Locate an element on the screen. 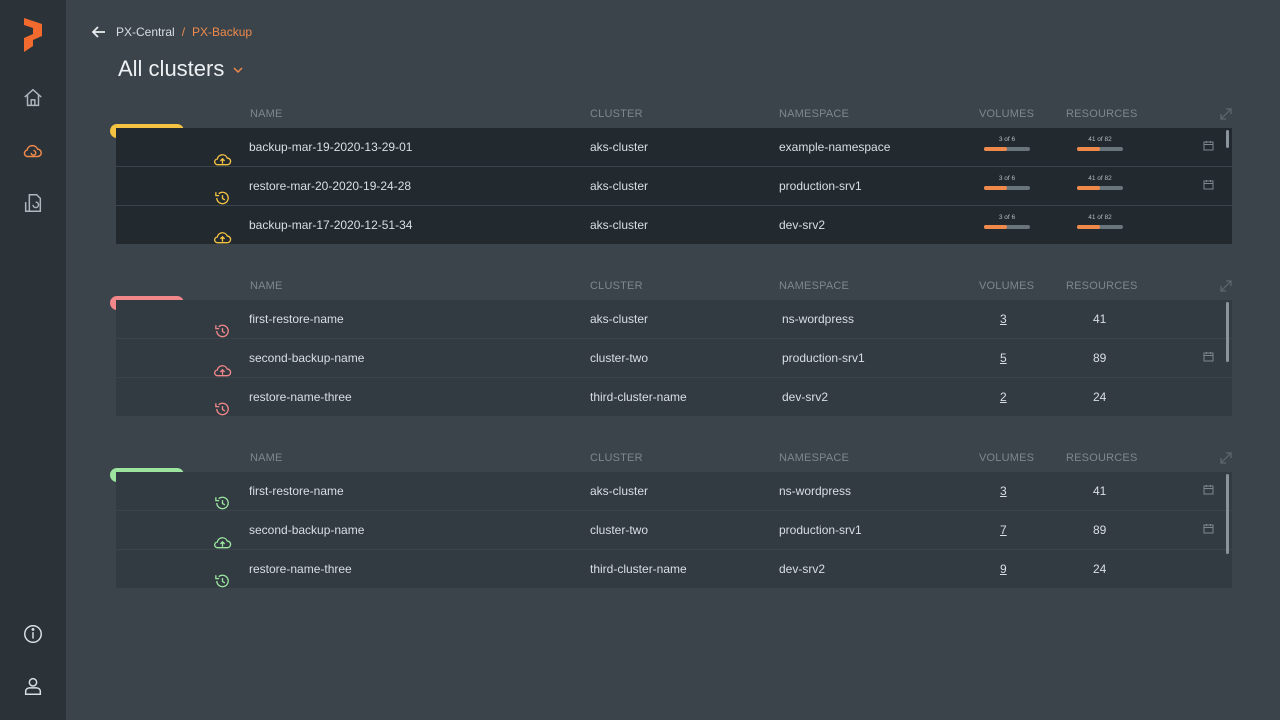 The width and height of the screenshot is (1280, 720). breadcrumb-px-backup: PX-Backup is located at coordinates (222, 32).